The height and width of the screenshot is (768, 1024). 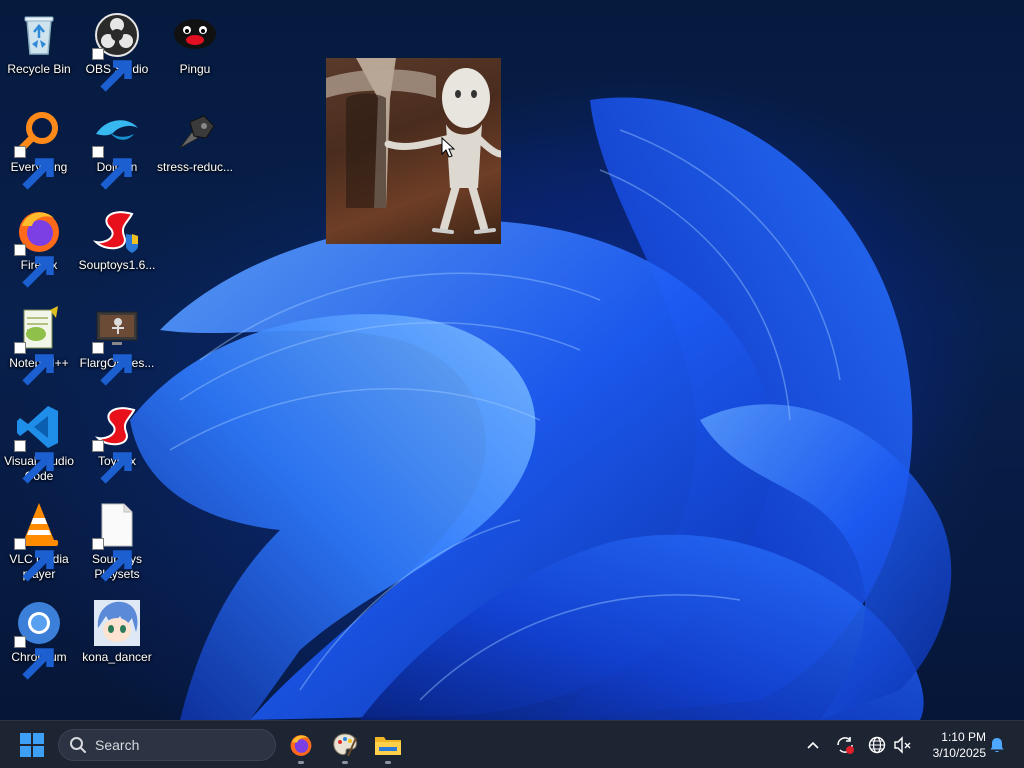 I want to click on blank-file-icon, so click(x=117, y=541).